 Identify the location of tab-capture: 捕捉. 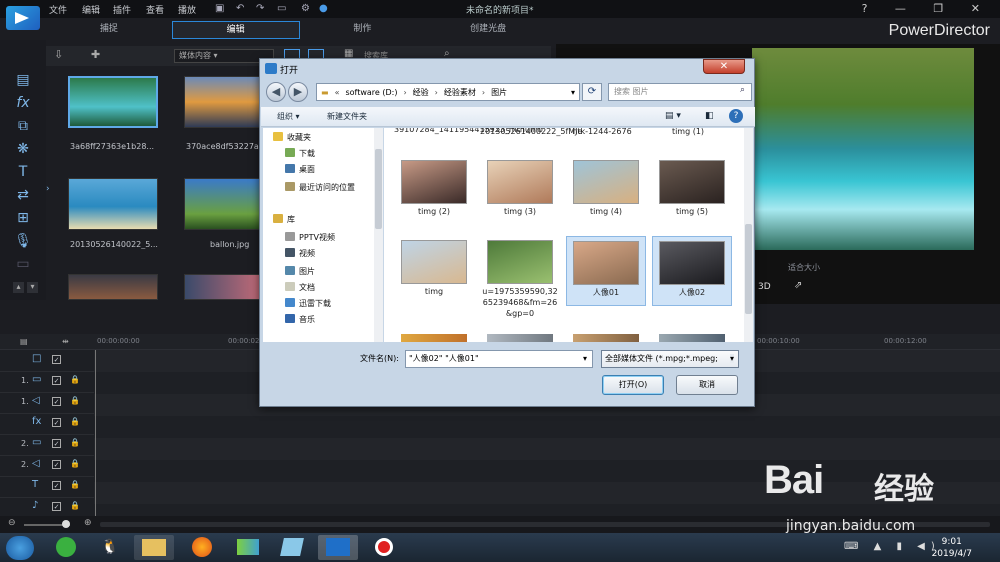
(109, 30).